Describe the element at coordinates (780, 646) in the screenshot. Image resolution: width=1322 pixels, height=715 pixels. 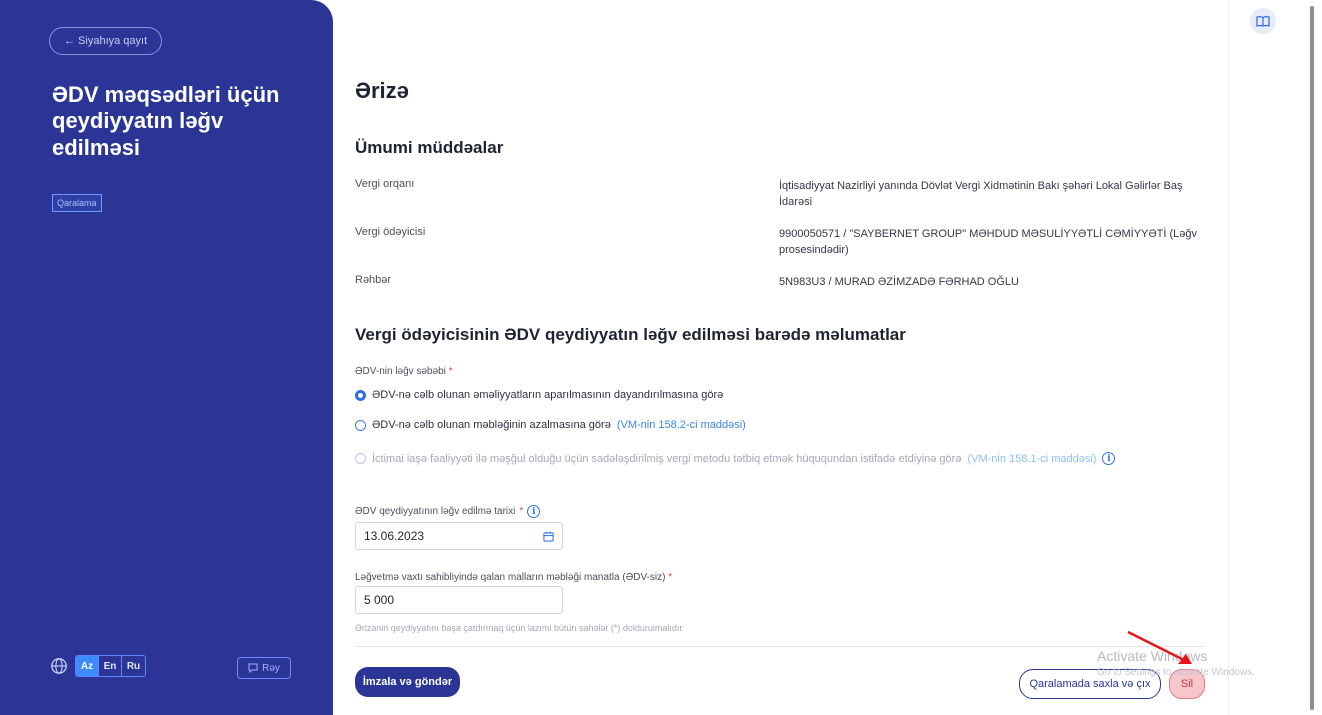
I see `footer-divider` at that location.